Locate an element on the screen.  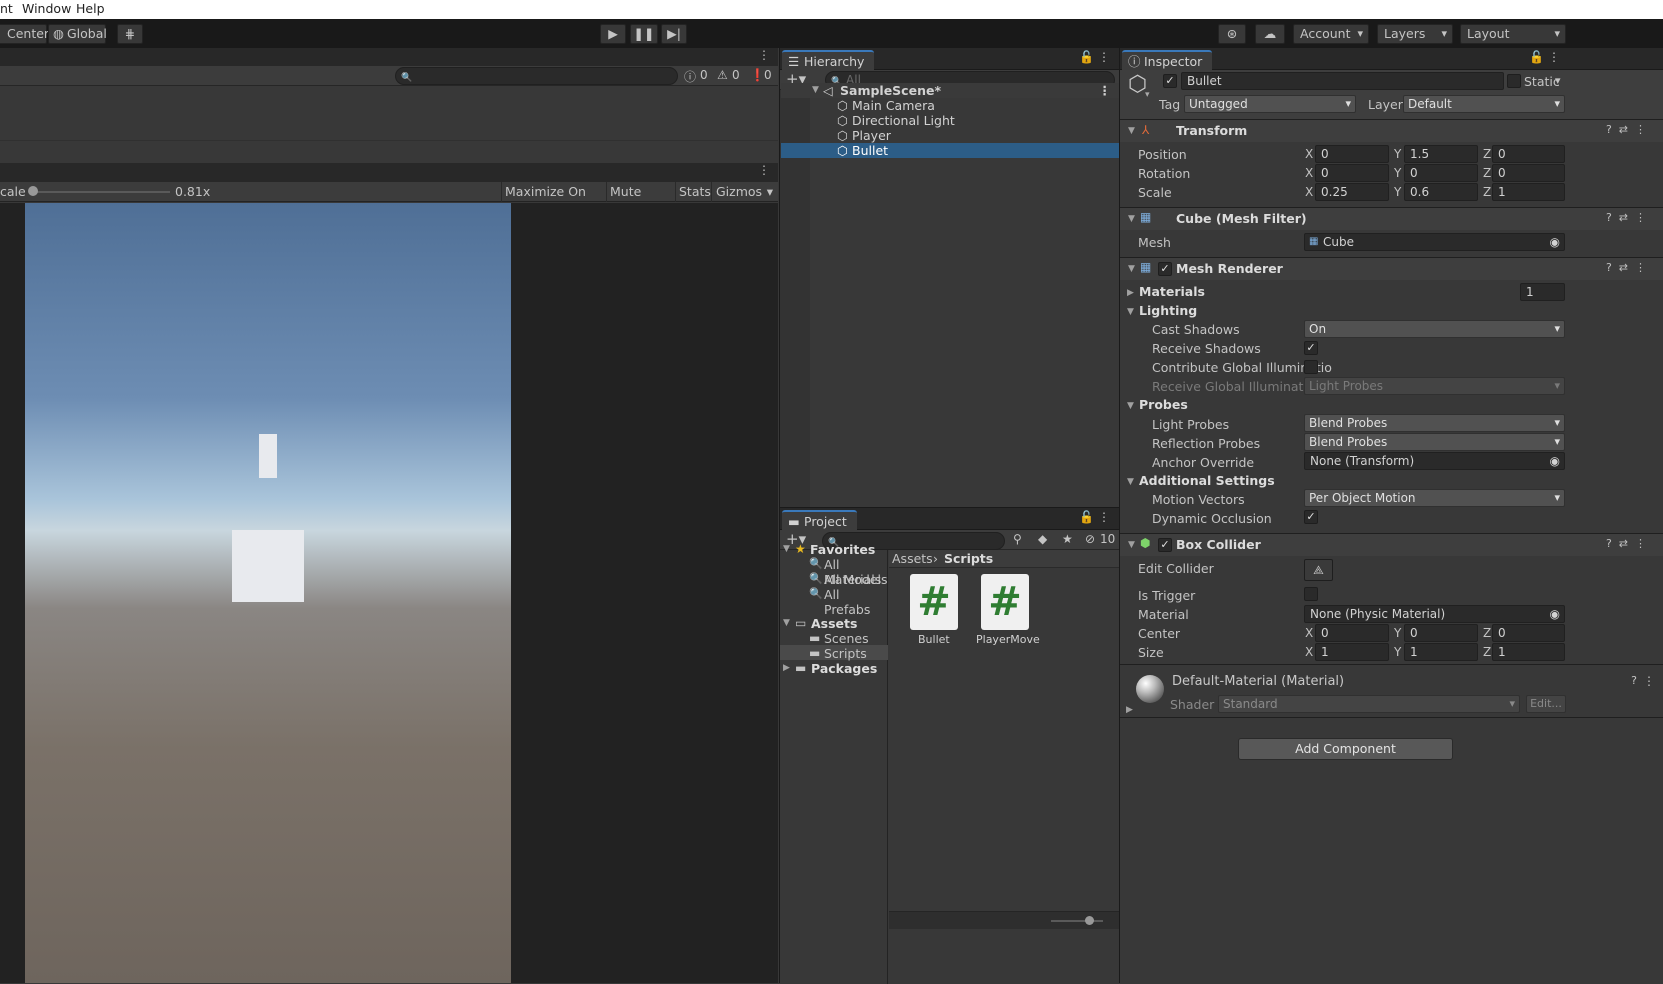
dynamic-occlusion-checkbox: ✓ is located at coordinates (1311, 517).